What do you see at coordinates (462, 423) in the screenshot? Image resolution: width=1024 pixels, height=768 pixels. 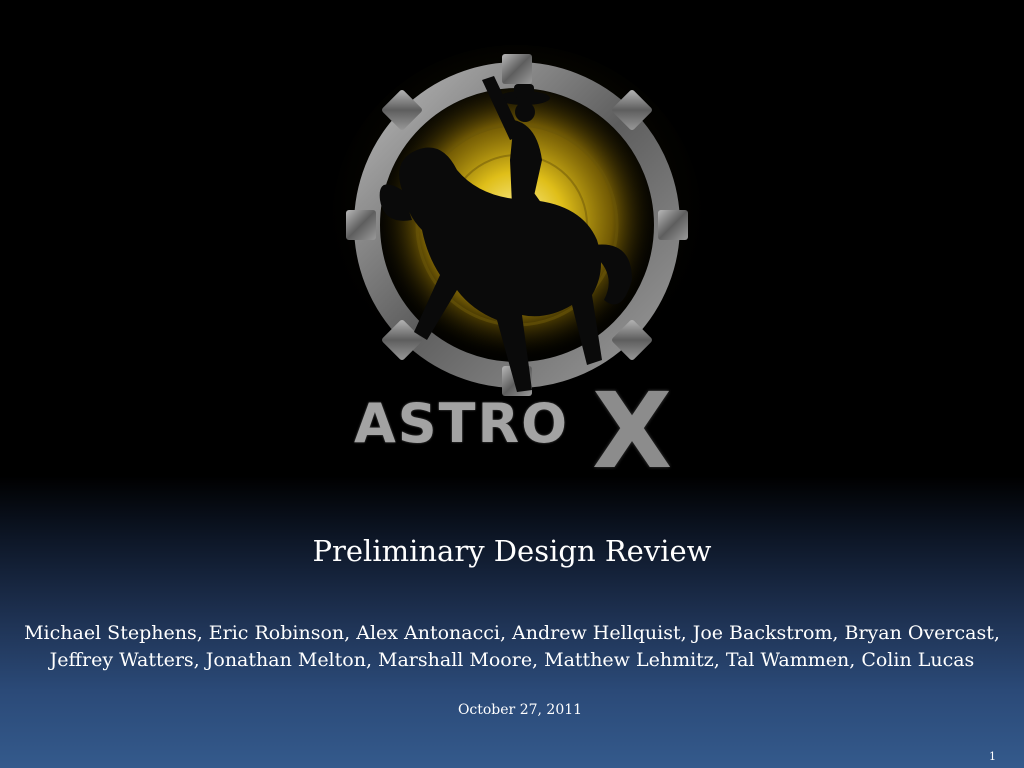 I see `wordmark-astro: ASTRO` at bounding box center [462, 423].